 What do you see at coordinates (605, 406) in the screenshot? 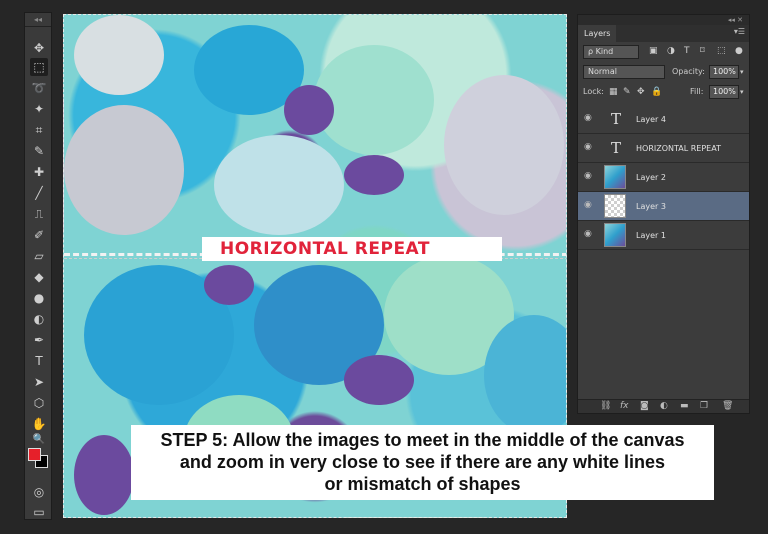
I see `link-icon: ⛓` at bounding box center [605, 406].